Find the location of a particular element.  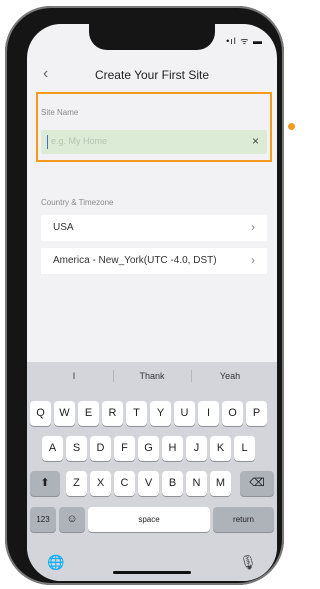

key-h: H is located at coordinates (172, 448).